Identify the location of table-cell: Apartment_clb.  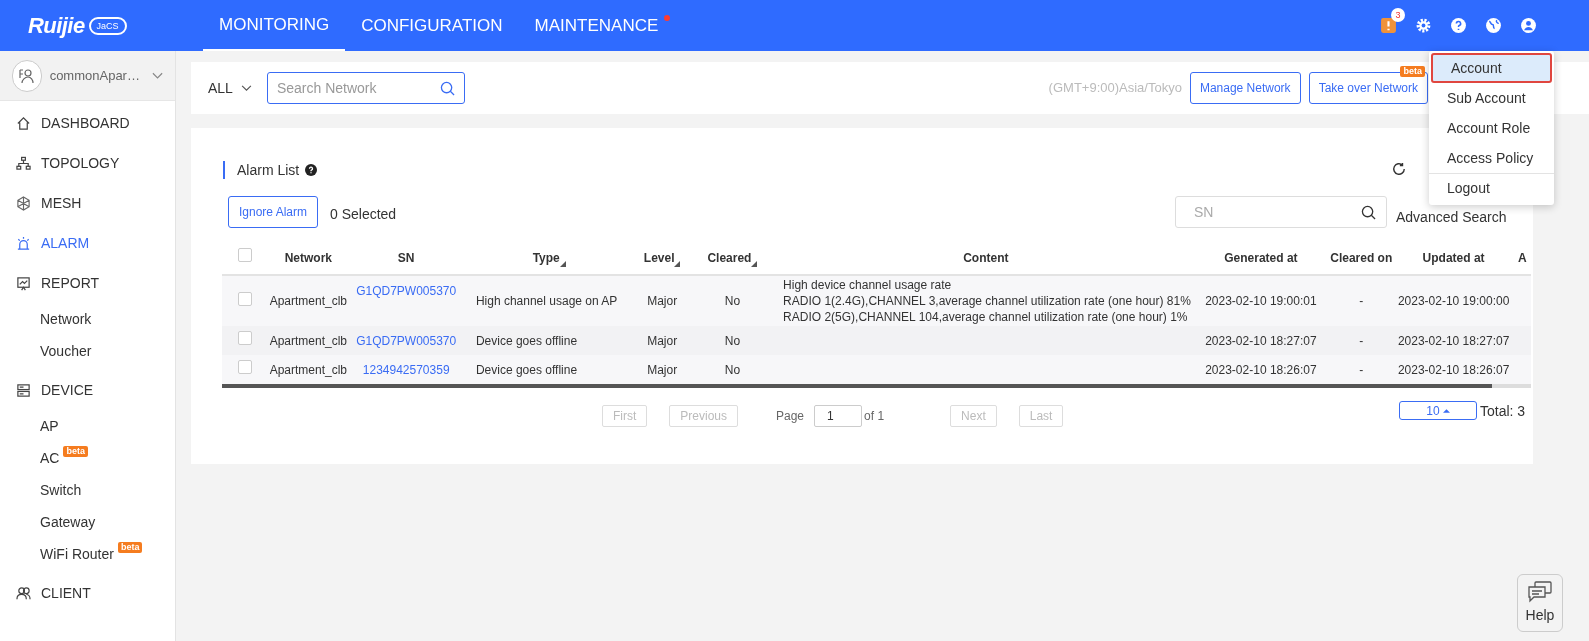
(308, 369).